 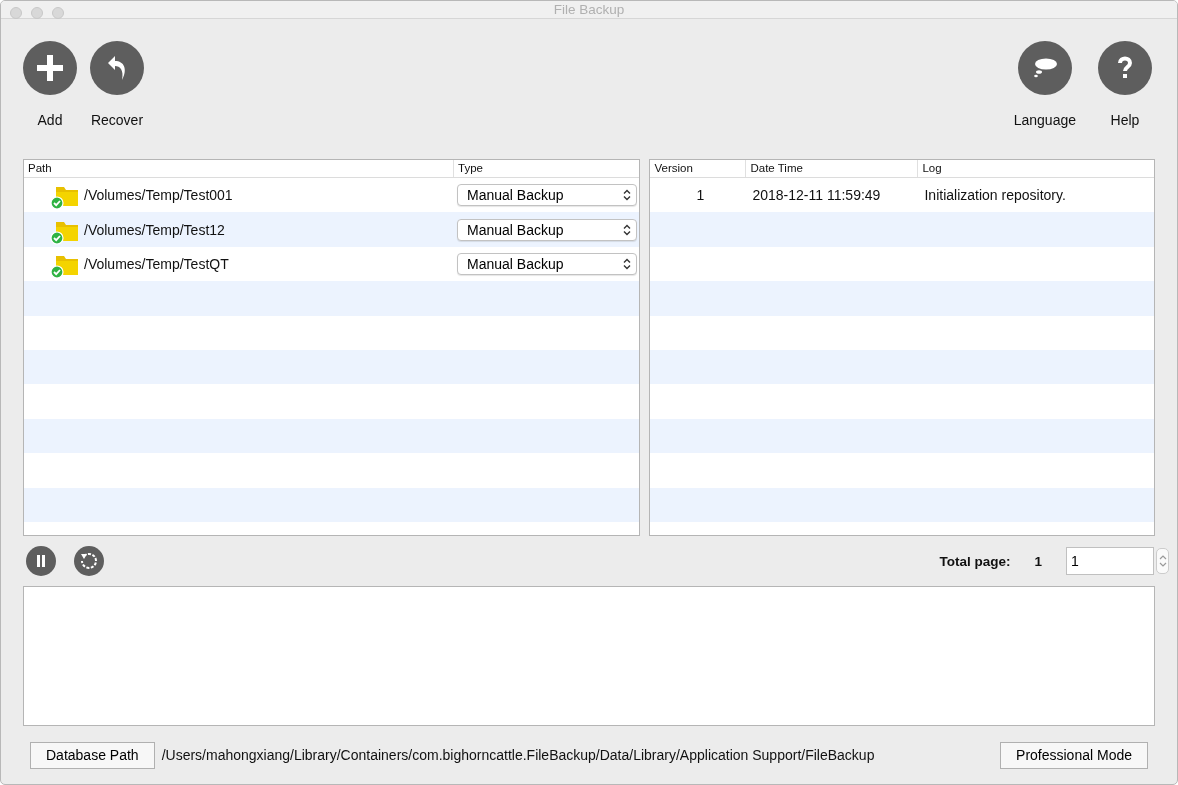 I want to click on table-cell-text: Initialization repository., so click(x=995, y=195).